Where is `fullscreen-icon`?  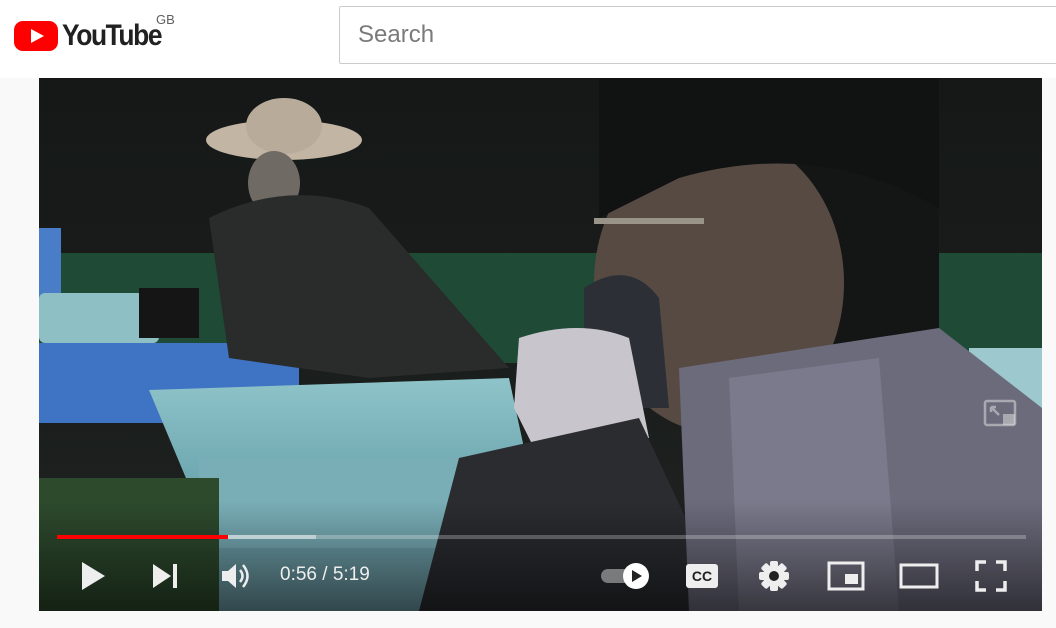 fullscreen-icon is located at coordinates (991, 576).